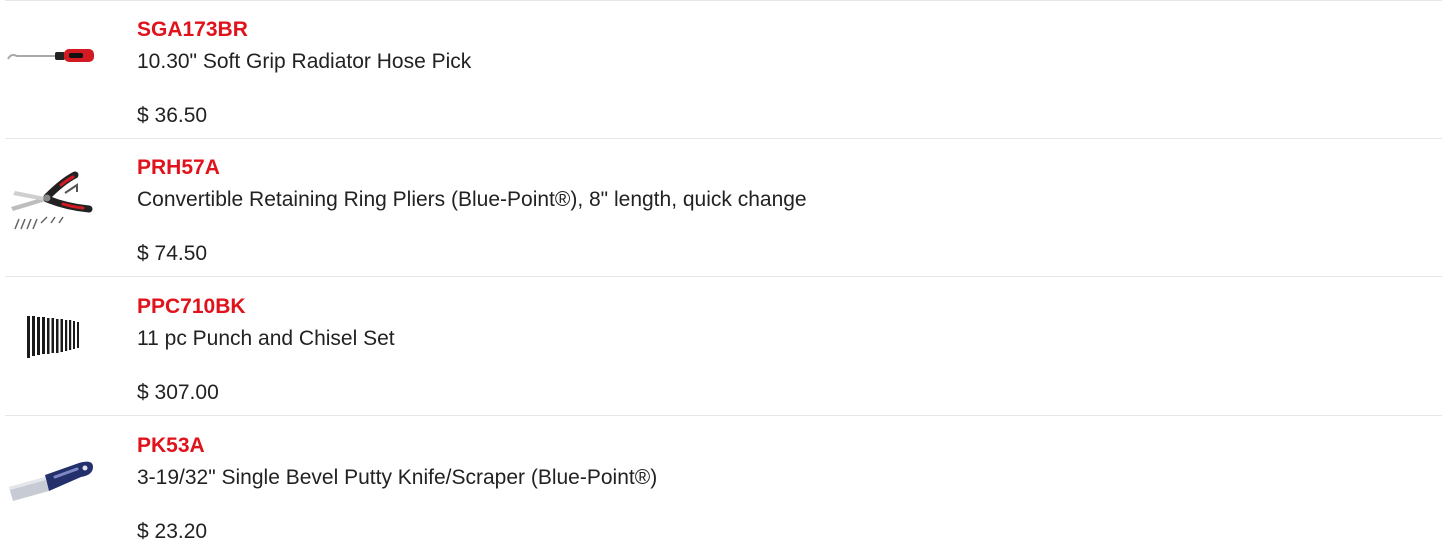 Image resolution: width=1442 pixels, height=556 pixels. What do you see at coordinates (172, 531) in the screenshot?
I see `product-price: $ 23.20` at bounding box center [172, 531].